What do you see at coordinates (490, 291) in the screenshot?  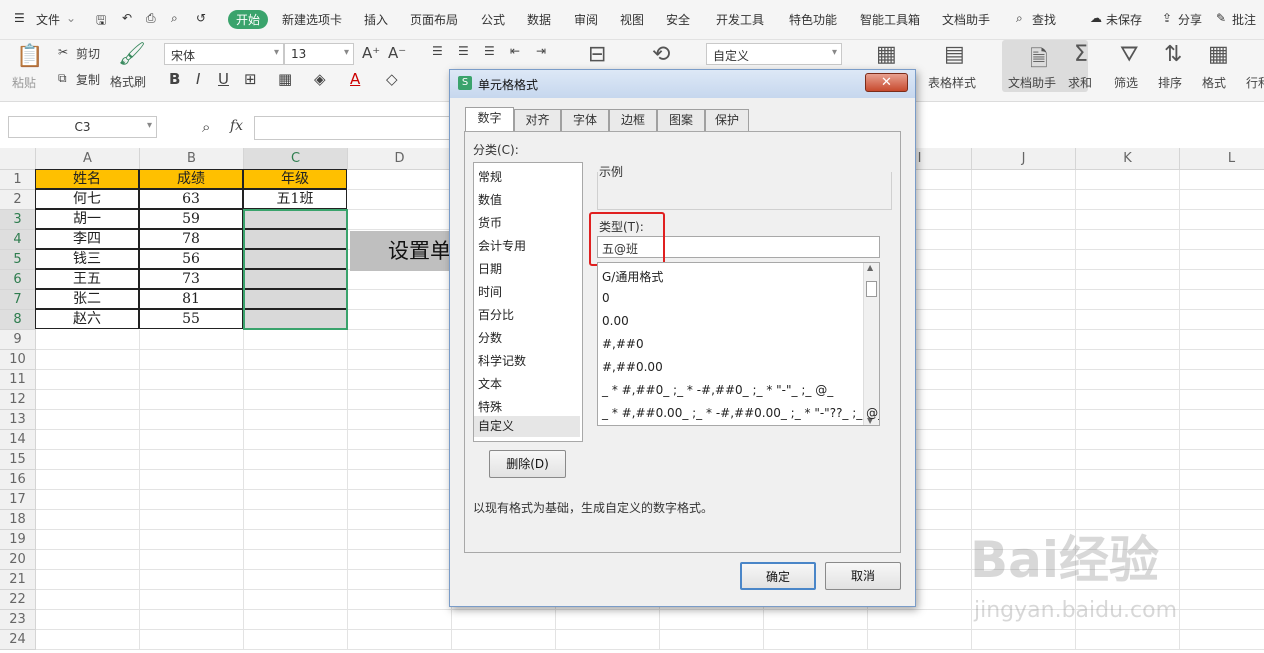 I see `category-item: 时间` at bounding box center [490, 291].